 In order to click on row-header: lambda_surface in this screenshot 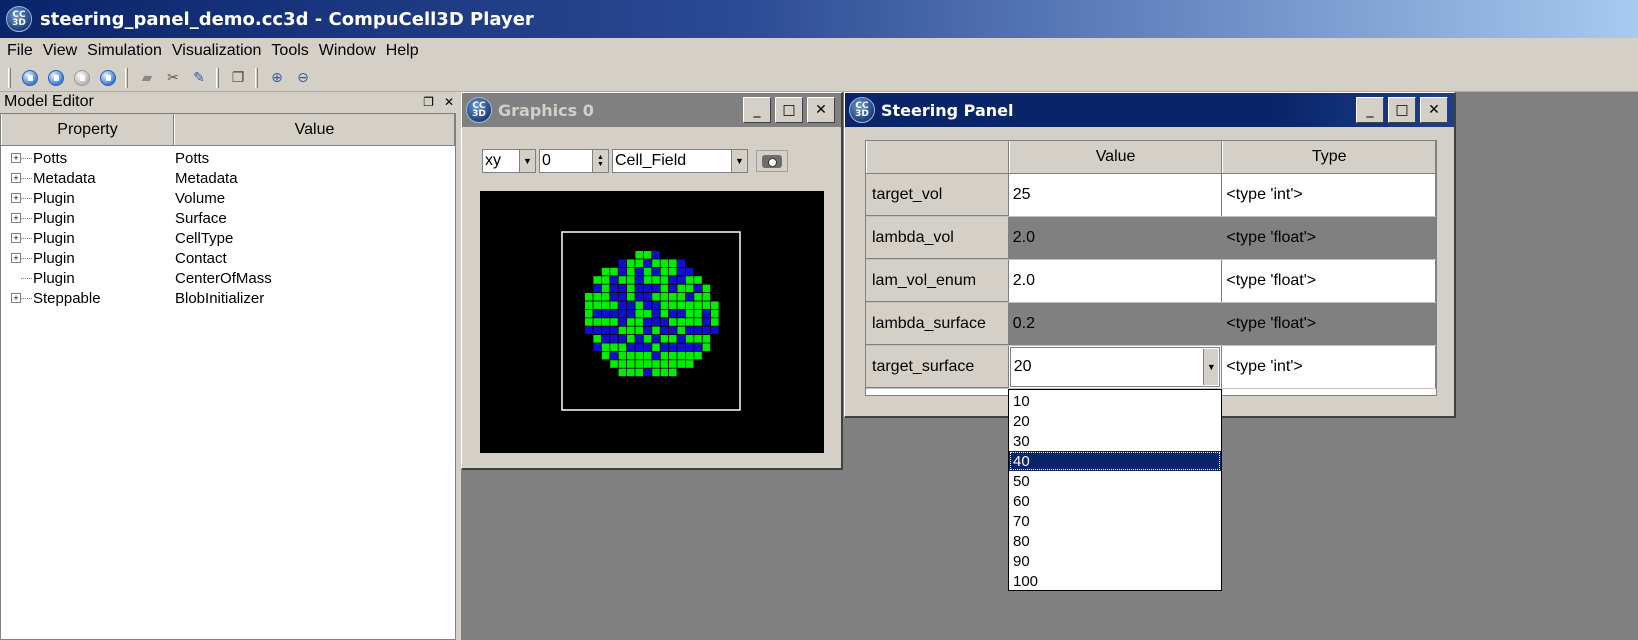, I will do `click(937, 324)`.